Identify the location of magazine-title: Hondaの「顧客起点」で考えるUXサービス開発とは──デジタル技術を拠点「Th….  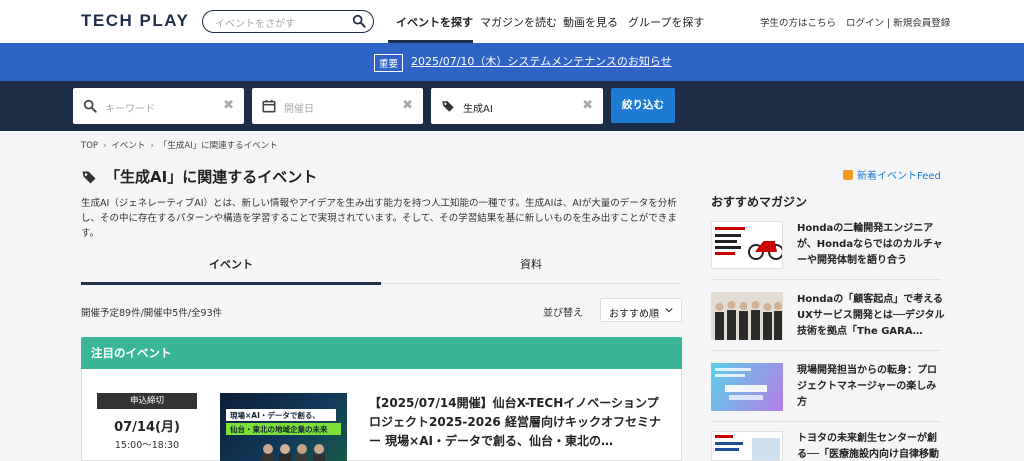
(871, 316).